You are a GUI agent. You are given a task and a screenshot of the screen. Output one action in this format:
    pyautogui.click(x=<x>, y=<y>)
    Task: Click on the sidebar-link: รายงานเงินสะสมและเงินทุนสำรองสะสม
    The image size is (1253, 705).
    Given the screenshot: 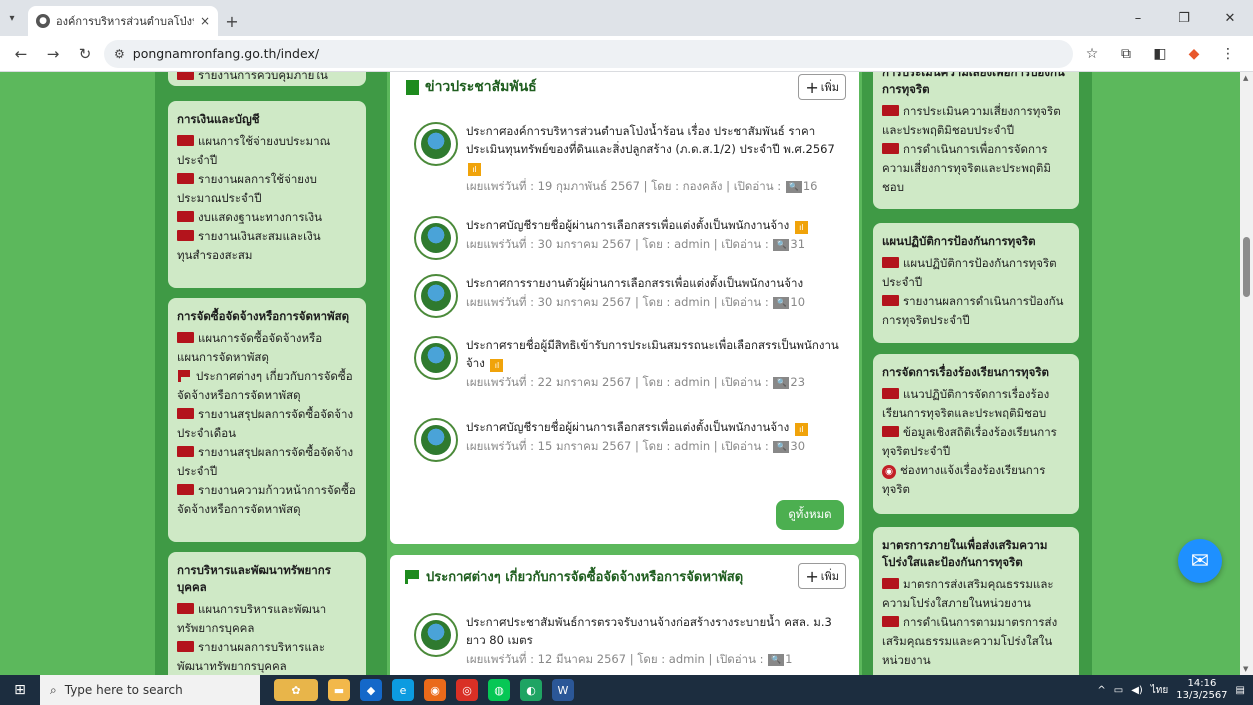 What is the action you would take?
    pyautogui.click(x=249, y=245)
    